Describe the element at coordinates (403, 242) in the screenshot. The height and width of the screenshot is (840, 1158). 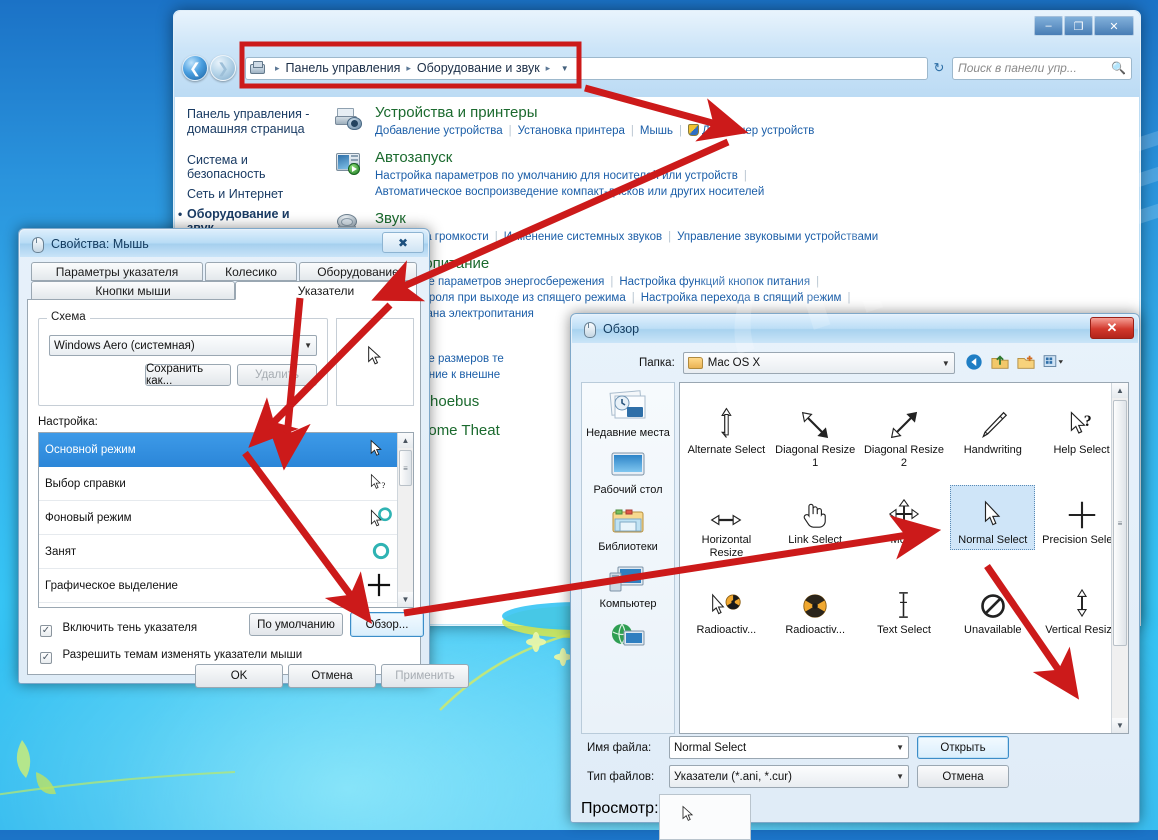
I see `close-button: ✖` at that location.